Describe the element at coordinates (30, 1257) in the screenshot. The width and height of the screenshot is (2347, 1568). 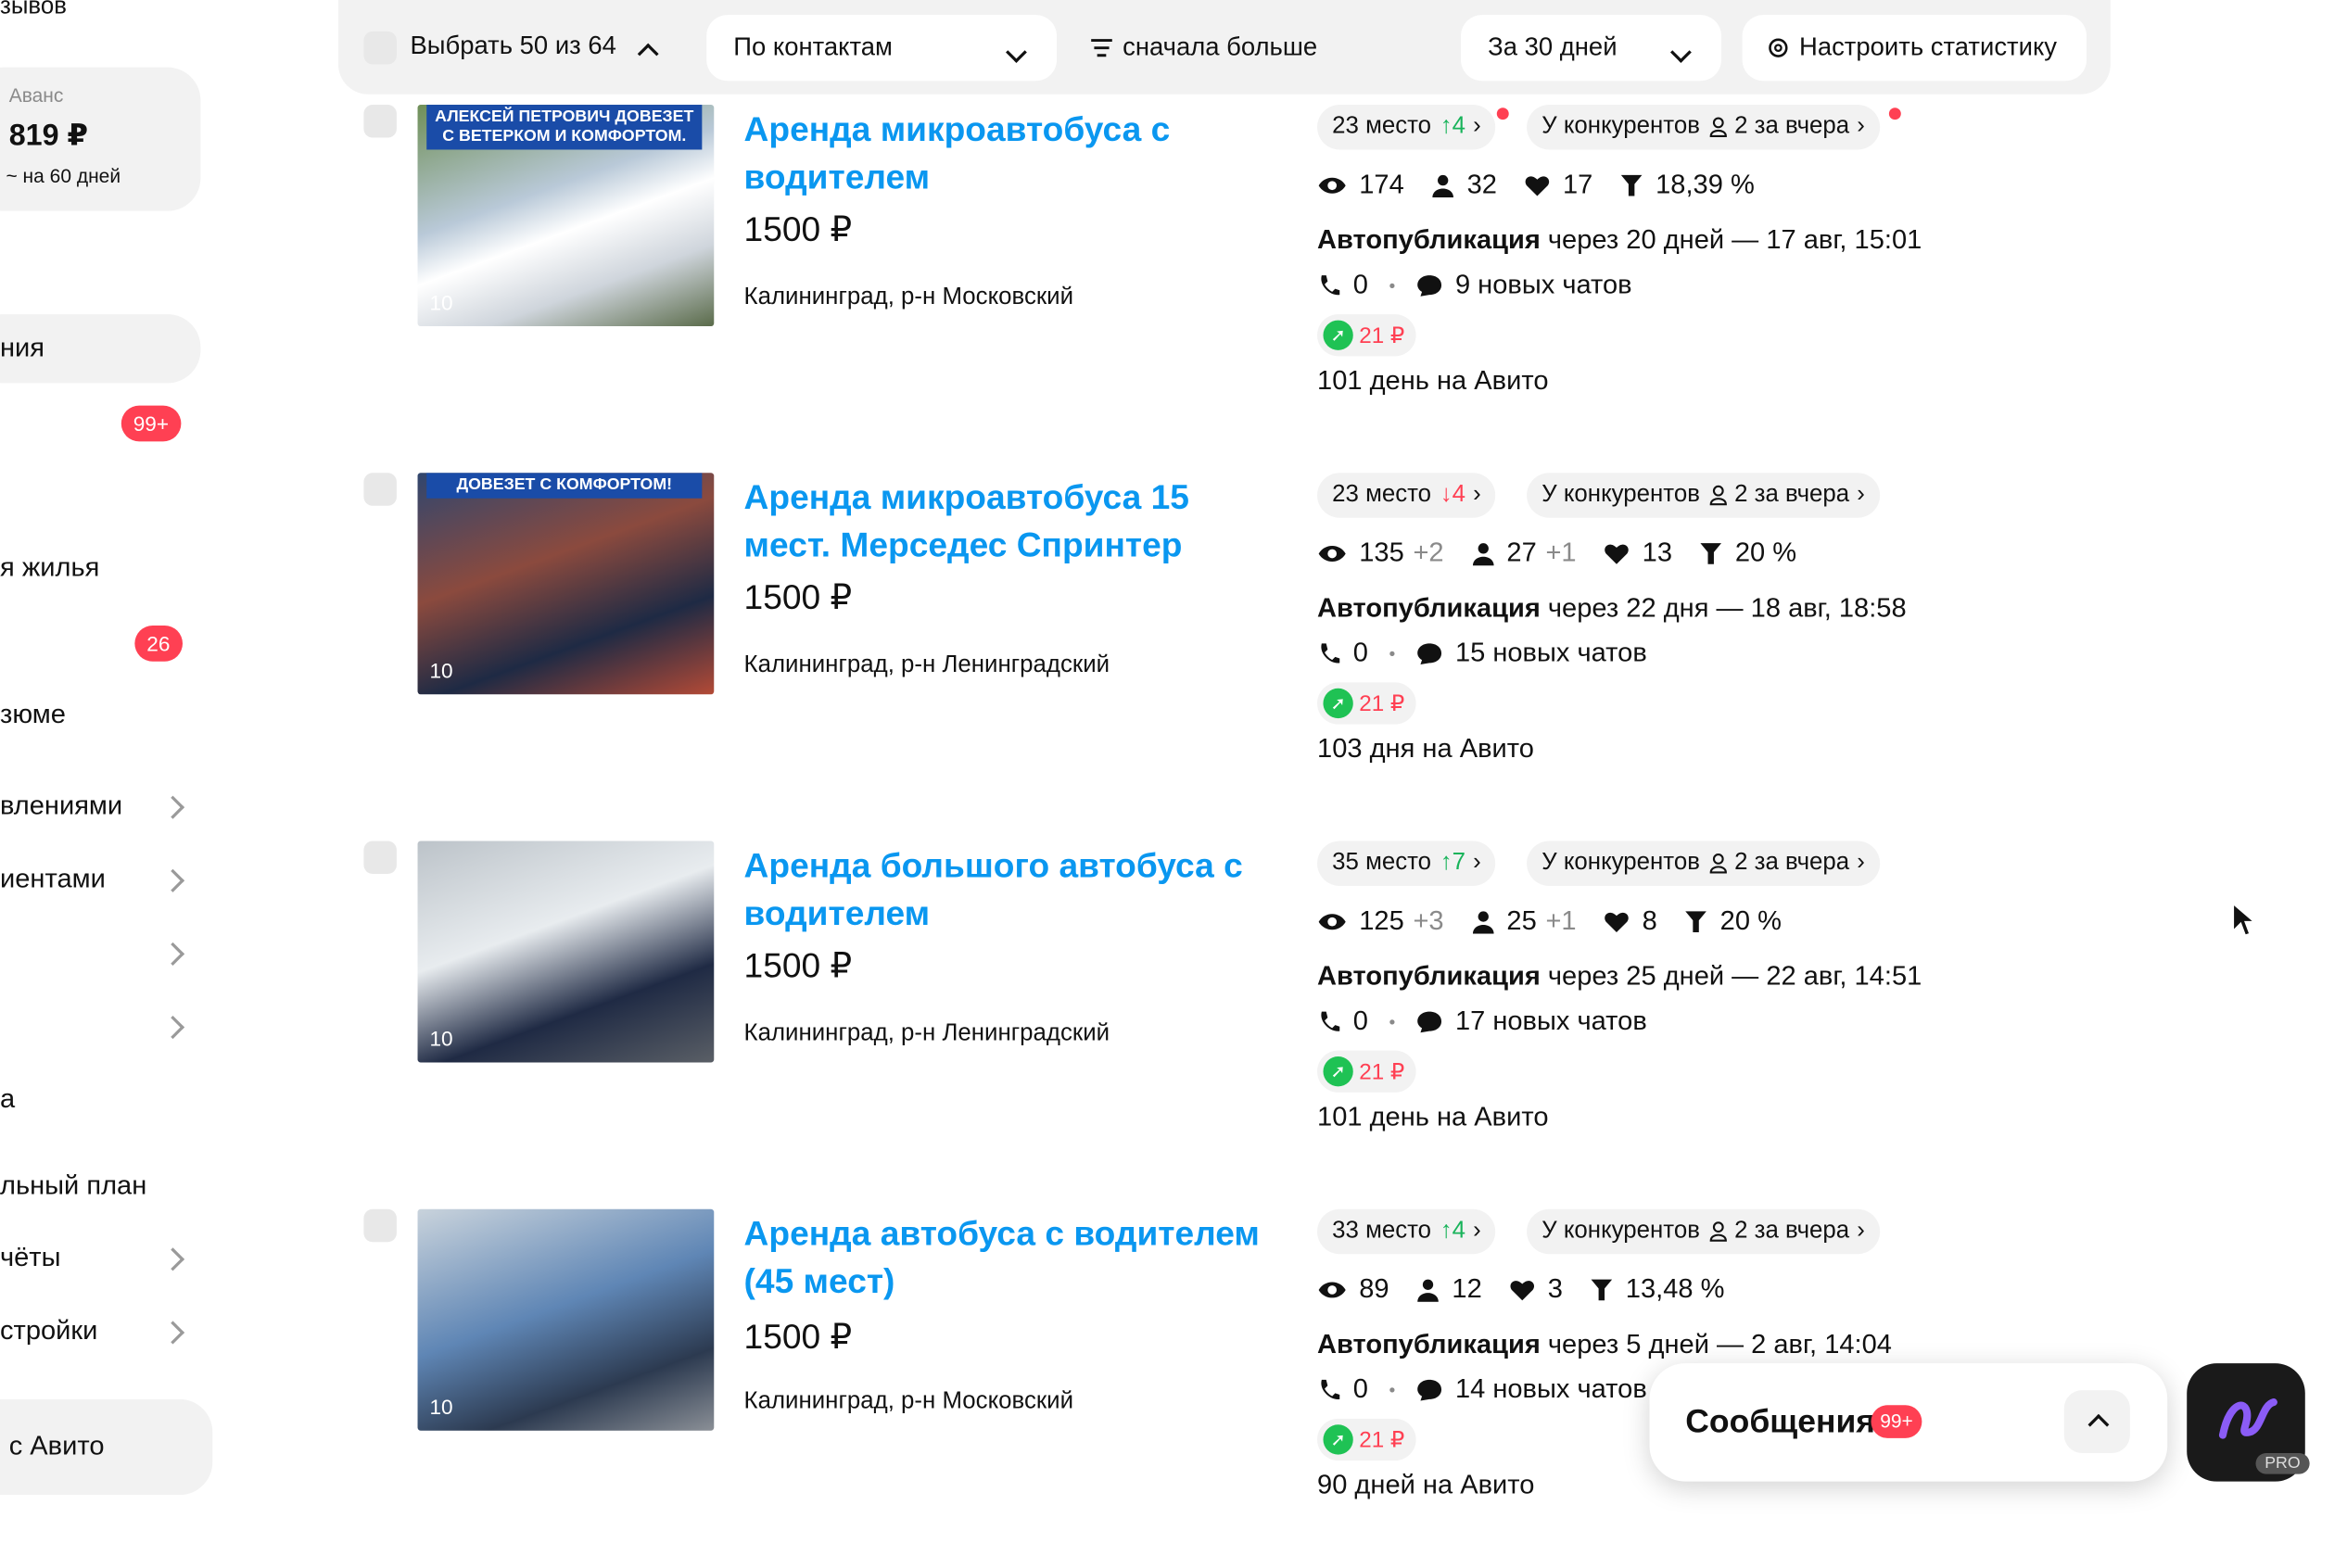
I see `sidebar-item-label: чёты` at that location.